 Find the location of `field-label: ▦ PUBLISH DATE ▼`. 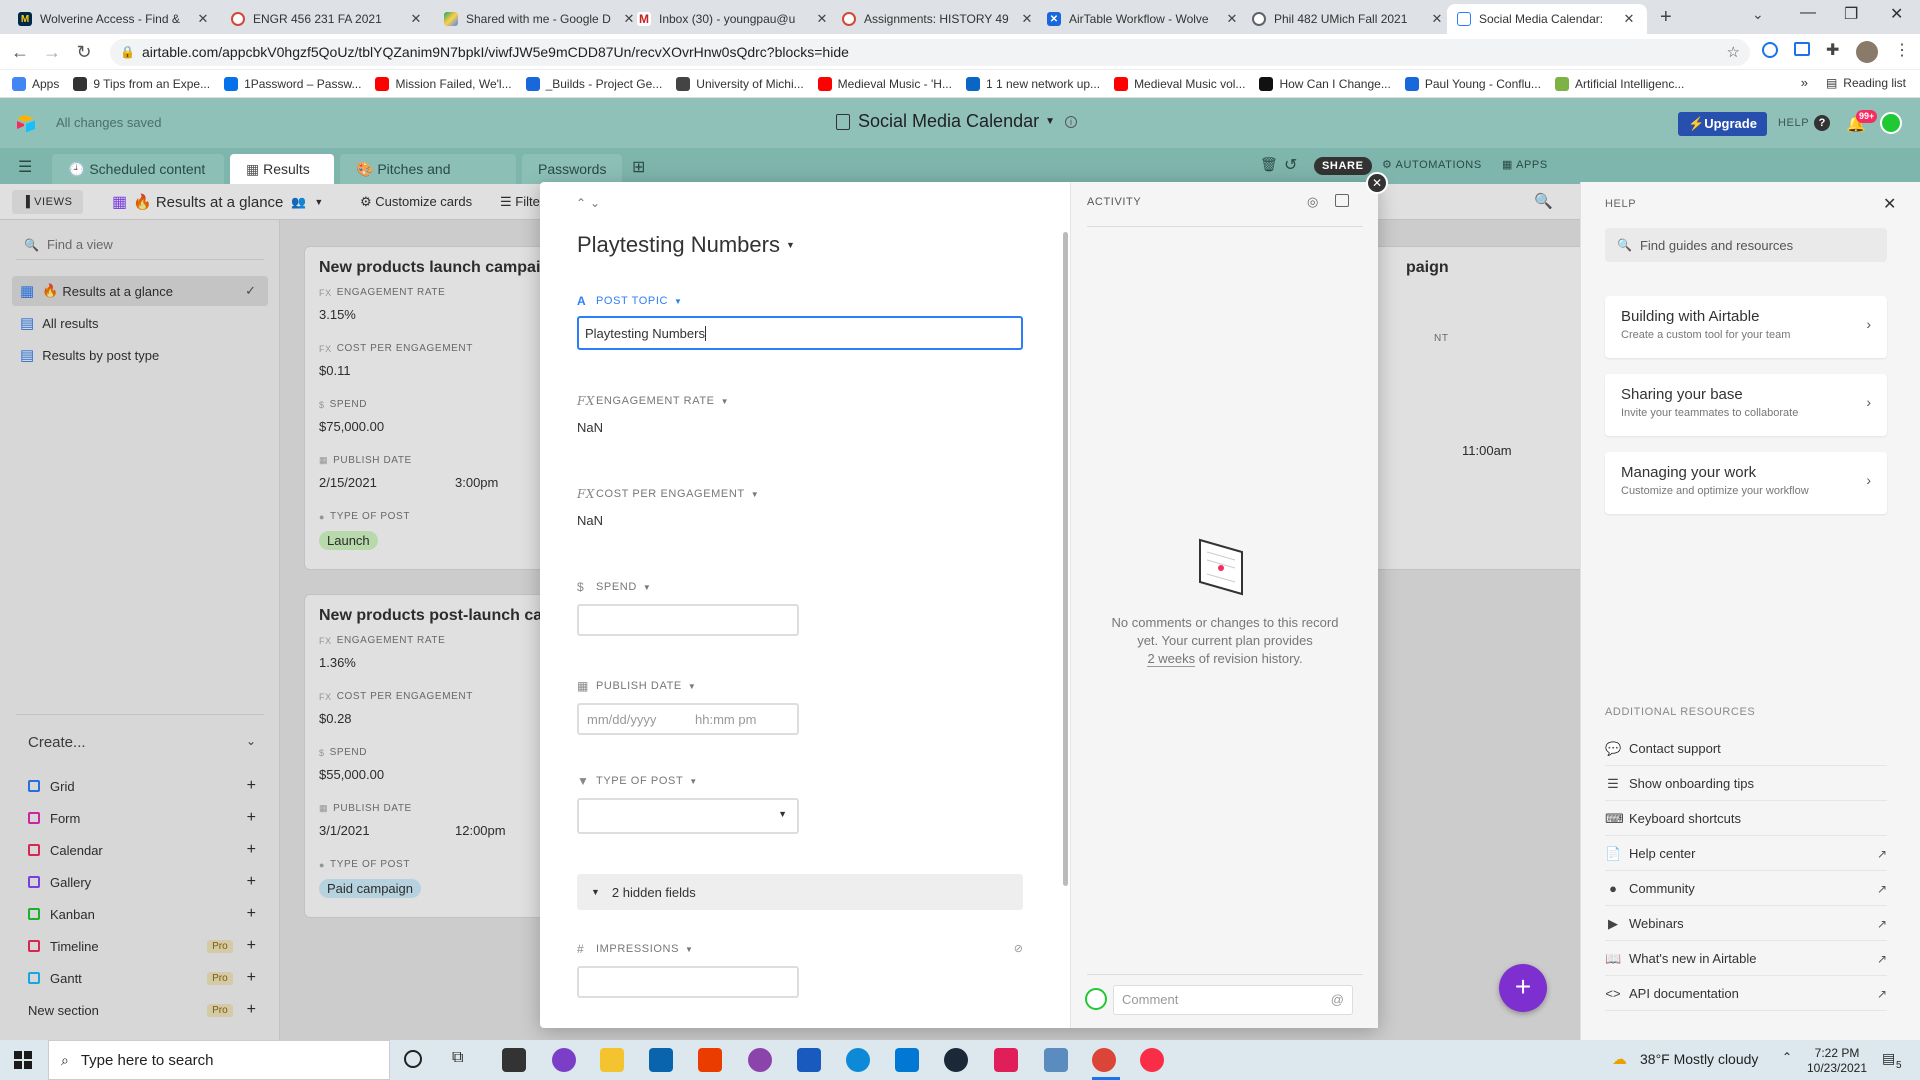

field-label: ▦ PUBLISH DATE ▼ is located at coordinates (688, 686).